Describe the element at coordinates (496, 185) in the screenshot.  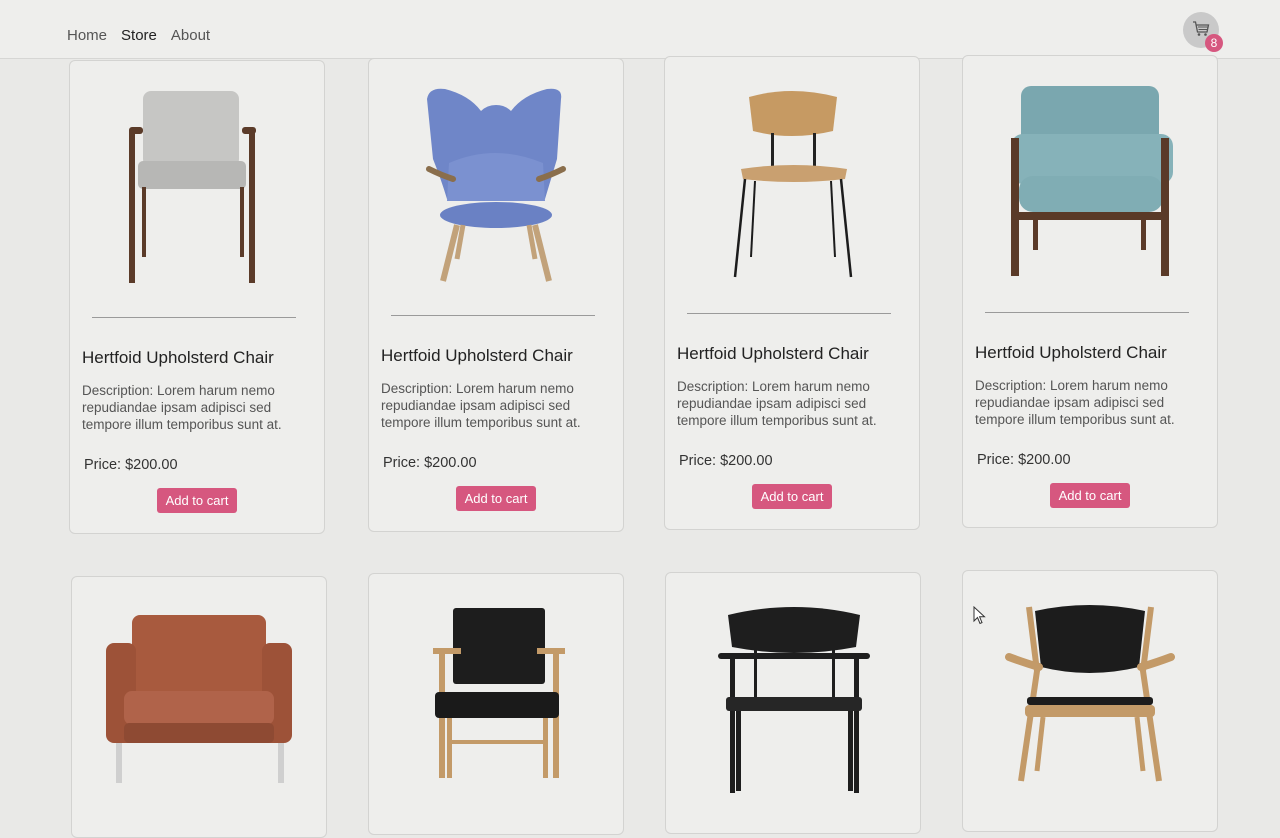
I see `product-image-blue-wingback-chair` at that location.